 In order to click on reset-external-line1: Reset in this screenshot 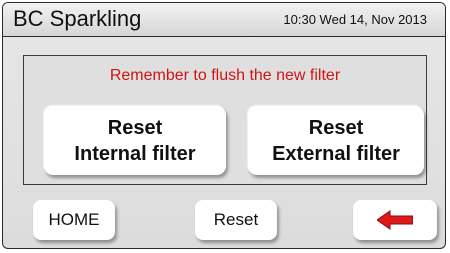, I will do `click(336, 127)`.